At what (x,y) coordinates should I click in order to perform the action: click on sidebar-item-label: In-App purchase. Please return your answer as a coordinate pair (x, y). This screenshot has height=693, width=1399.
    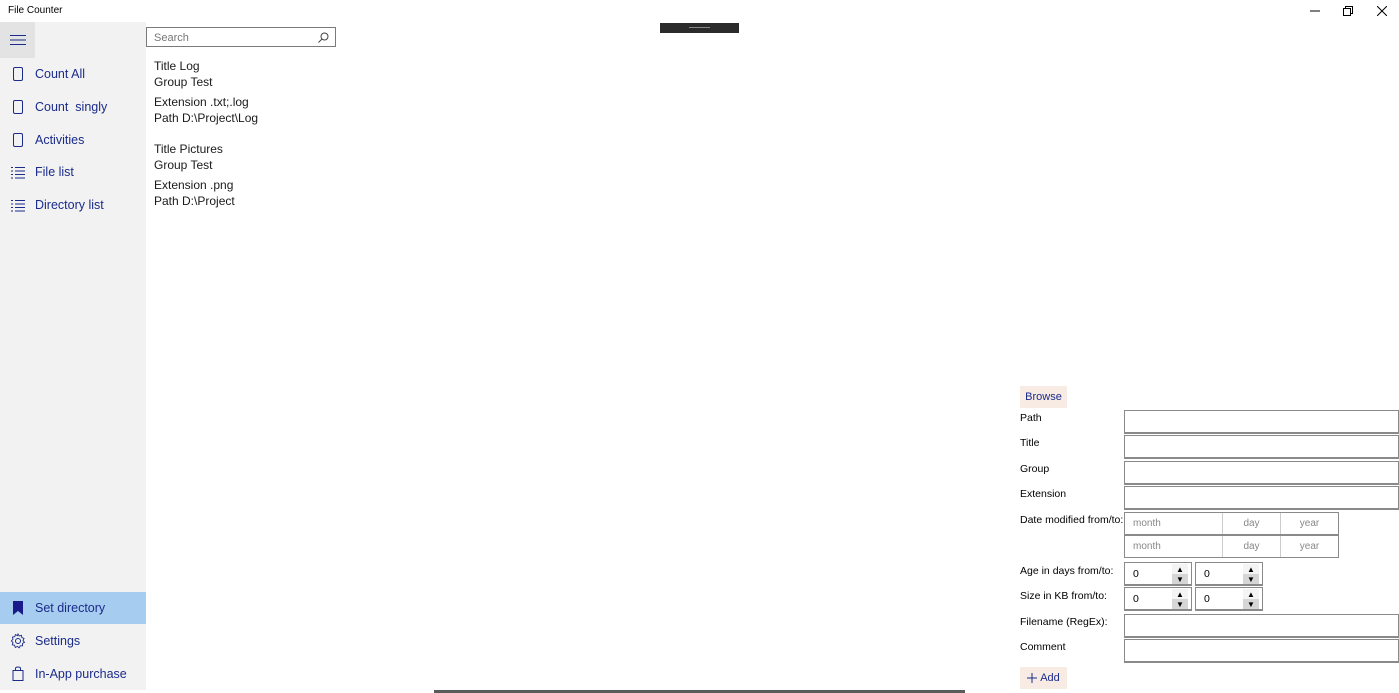
    Looking at the image, I should click on (81, 674).